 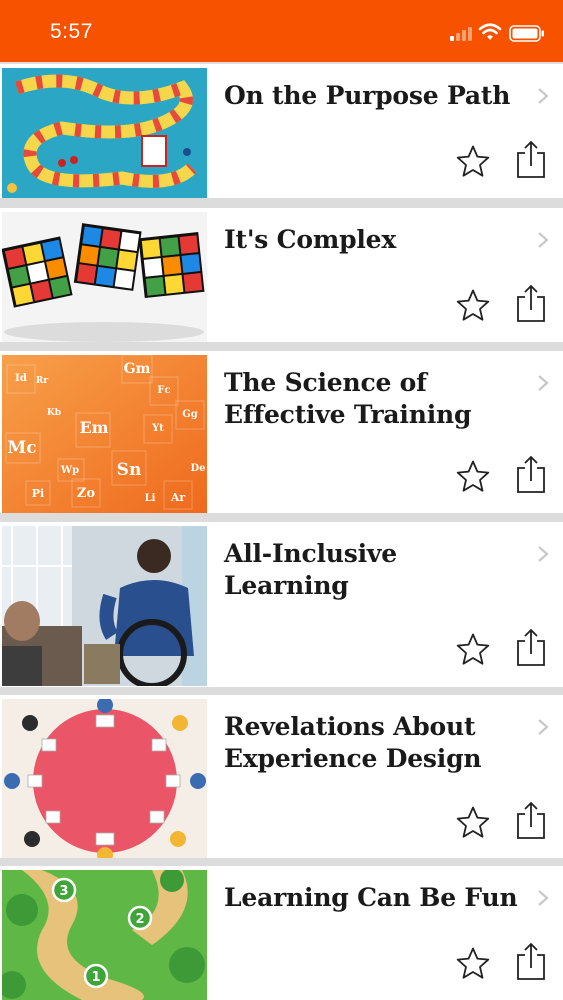 What do you see at coordinates (353, 742) in the screenshot?
I see `course-title: Revelations About Experience Design` at bounding box center [353, 742].